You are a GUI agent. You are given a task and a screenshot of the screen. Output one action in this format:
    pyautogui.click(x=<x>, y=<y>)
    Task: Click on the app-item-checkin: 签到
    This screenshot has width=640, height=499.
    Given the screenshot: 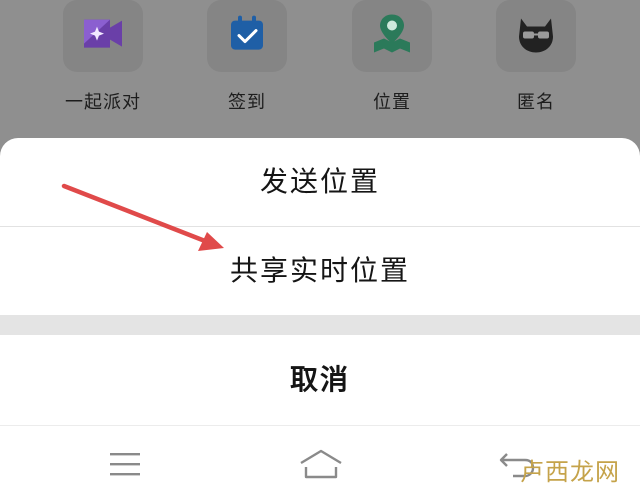 What is the action you would take?
    pyautogui.click(x=247, y=56)
    